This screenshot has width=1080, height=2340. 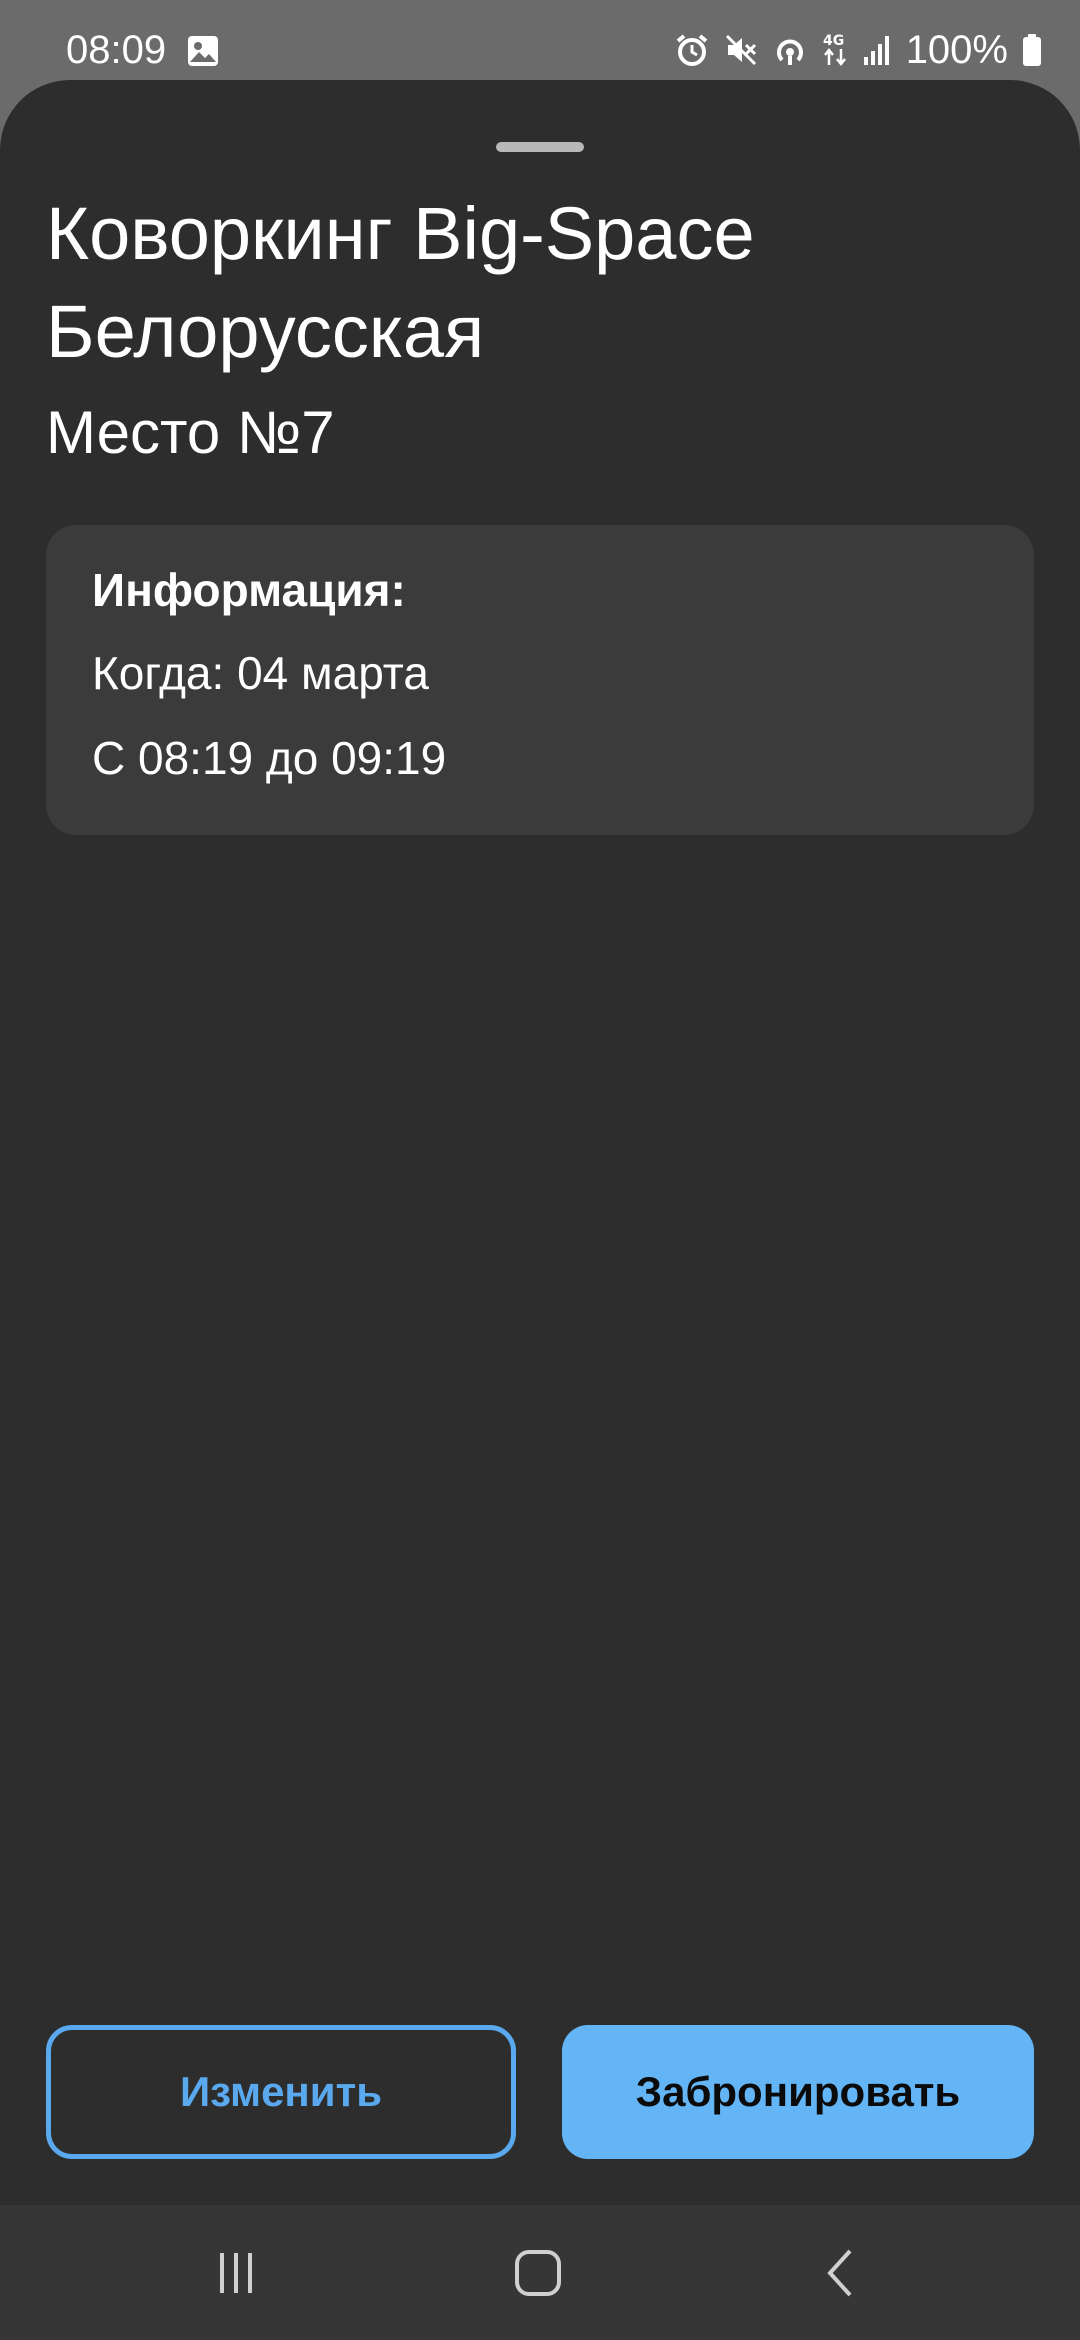 What do you see at coordinates (281, 2092) in the screenshot?
I see `change-button: Изменить` at bounding box center [281, 2092].